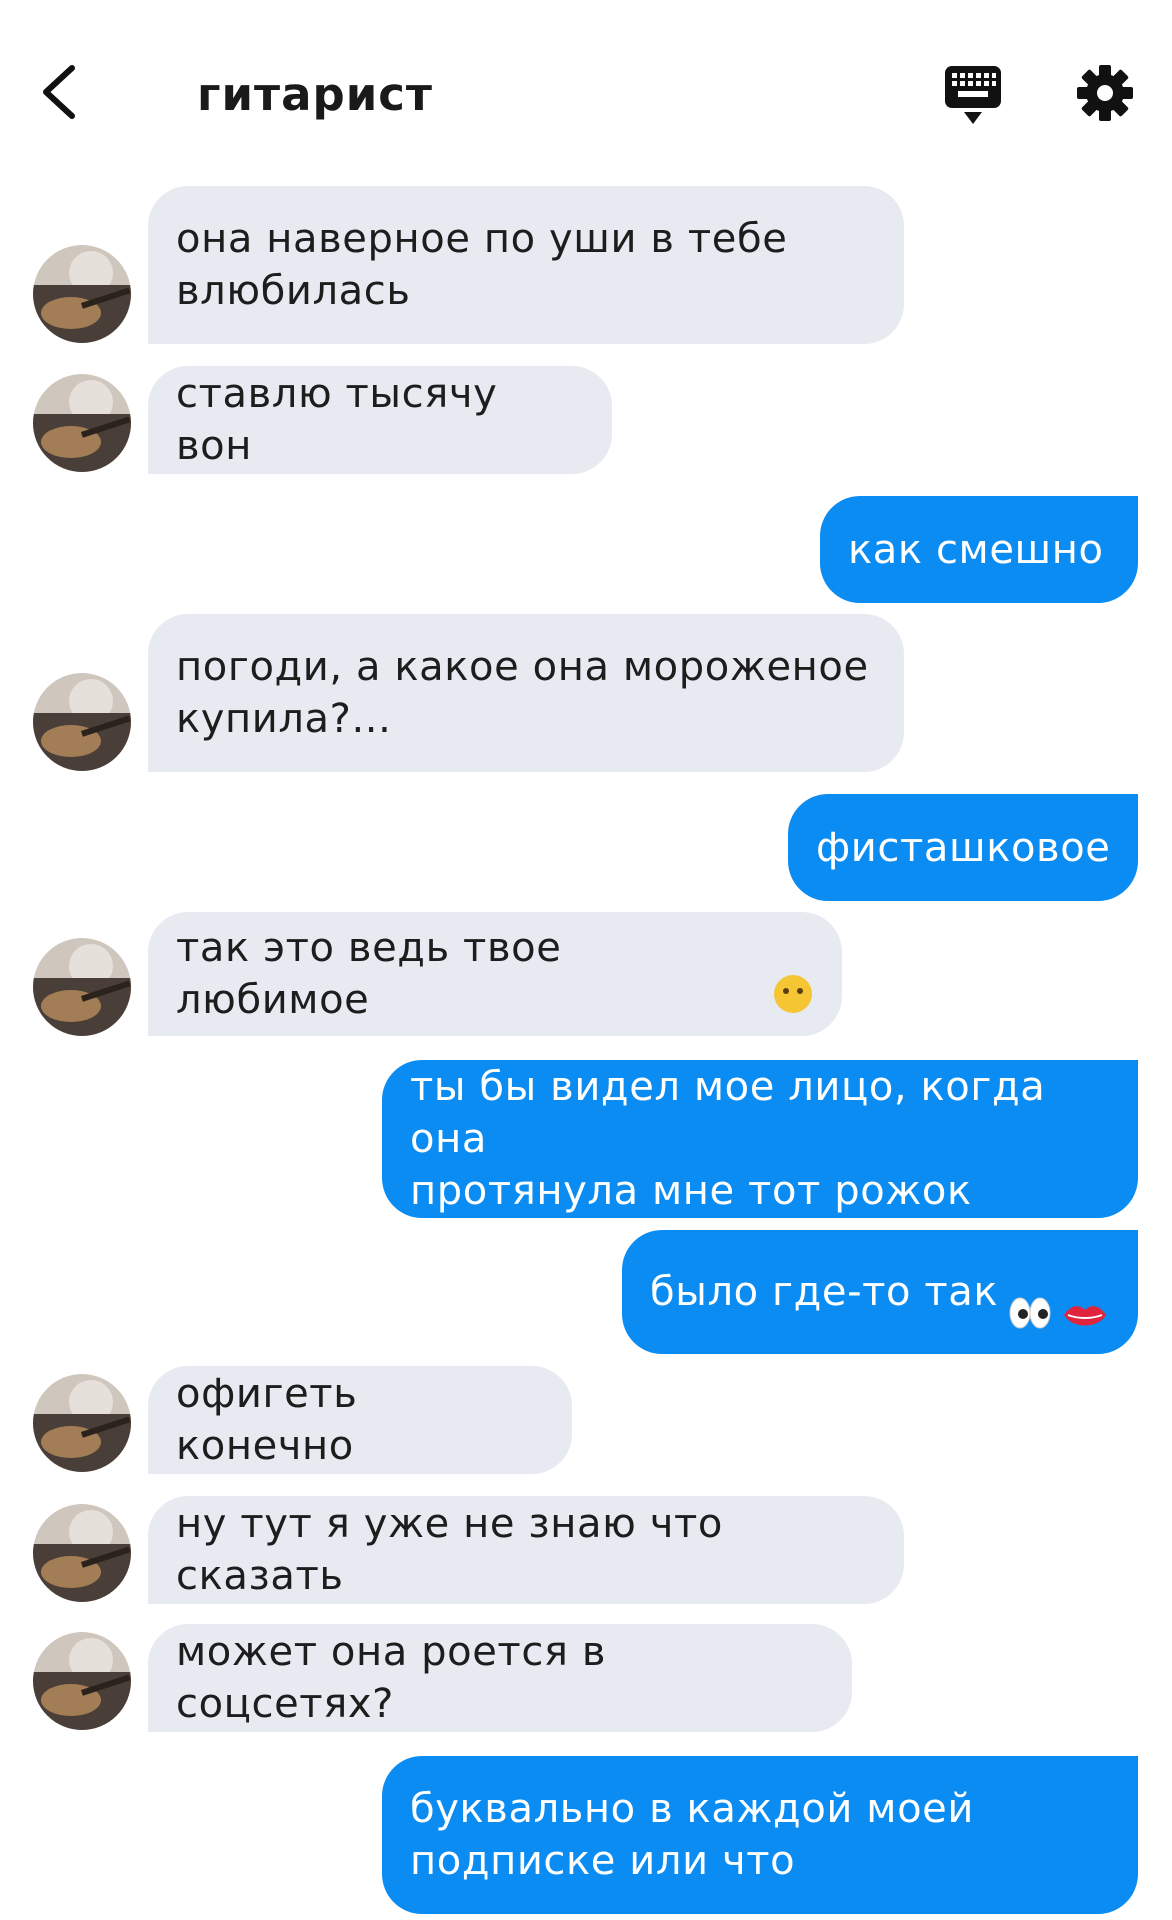  I want to click on settings-button, so click(1105, 93).